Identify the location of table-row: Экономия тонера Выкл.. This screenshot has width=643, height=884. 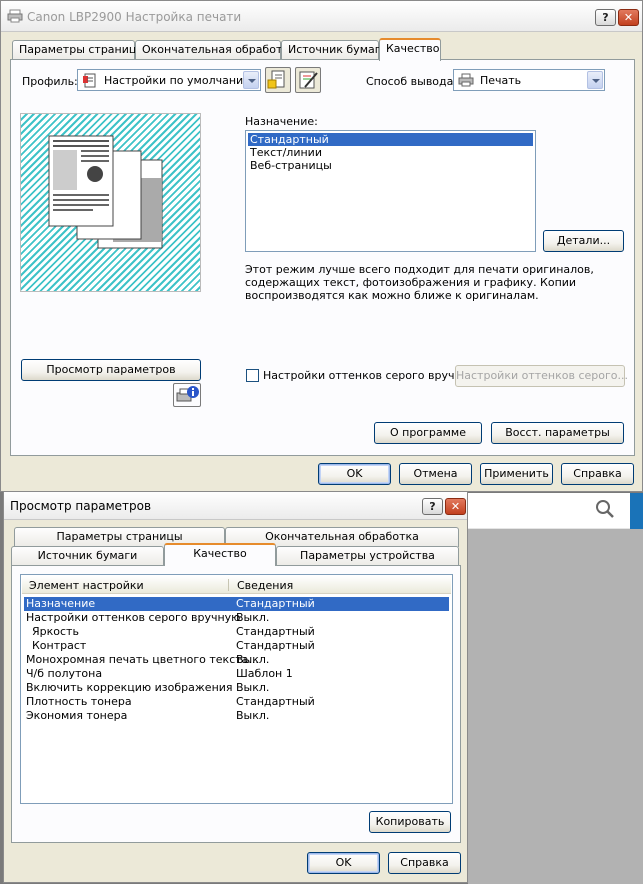
(236, 716).